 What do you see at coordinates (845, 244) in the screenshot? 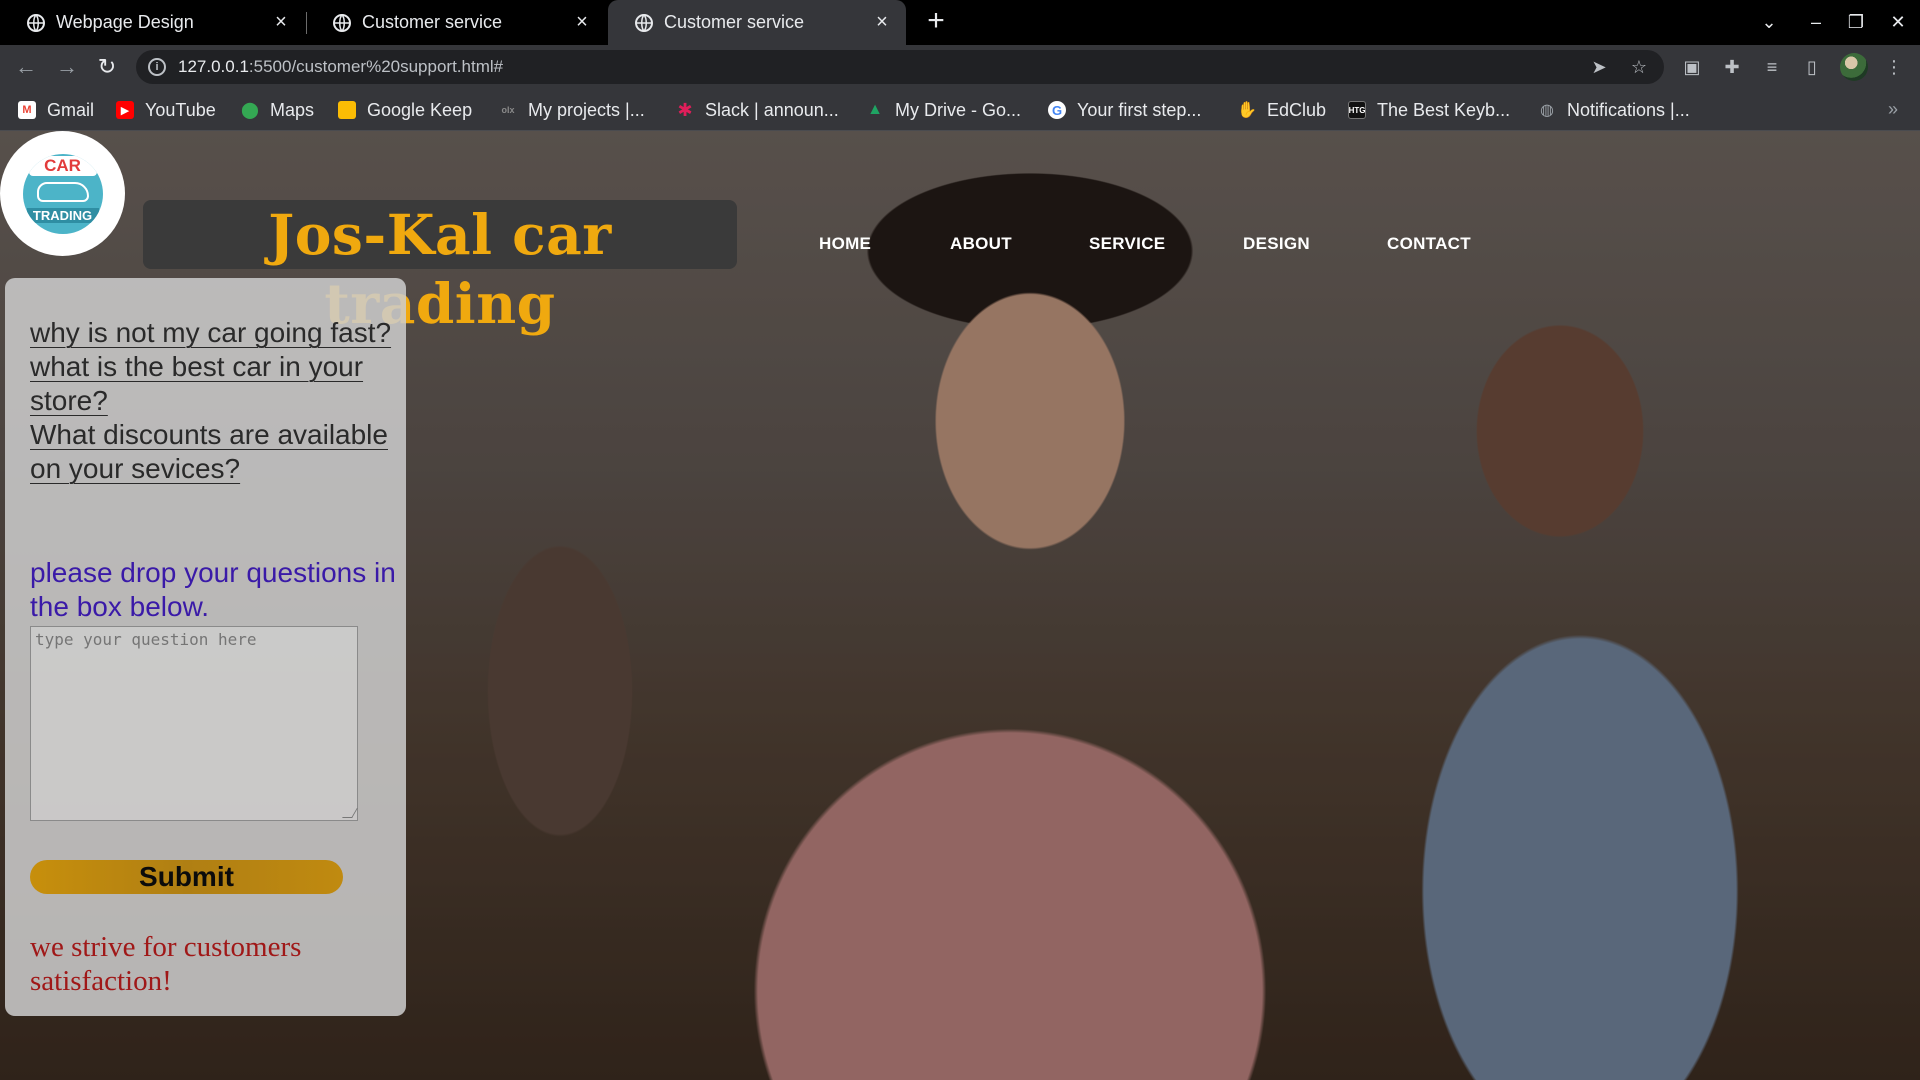
I see `nav-home: HOME` at bounding box center [845, 244].